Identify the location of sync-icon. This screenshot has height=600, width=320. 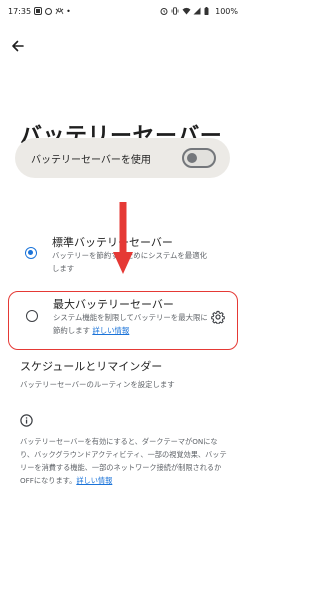
(49, 11).